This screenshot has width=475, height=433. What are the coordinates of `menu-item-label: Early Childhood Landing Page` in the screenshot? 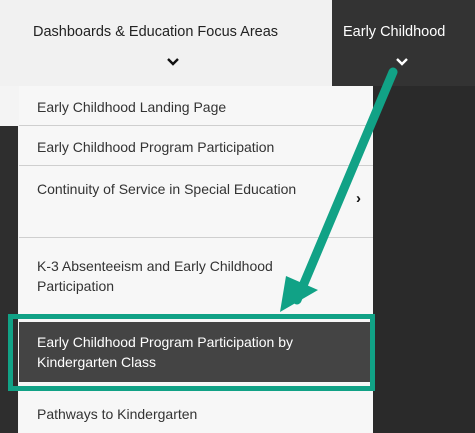 It's located at (132, 107).